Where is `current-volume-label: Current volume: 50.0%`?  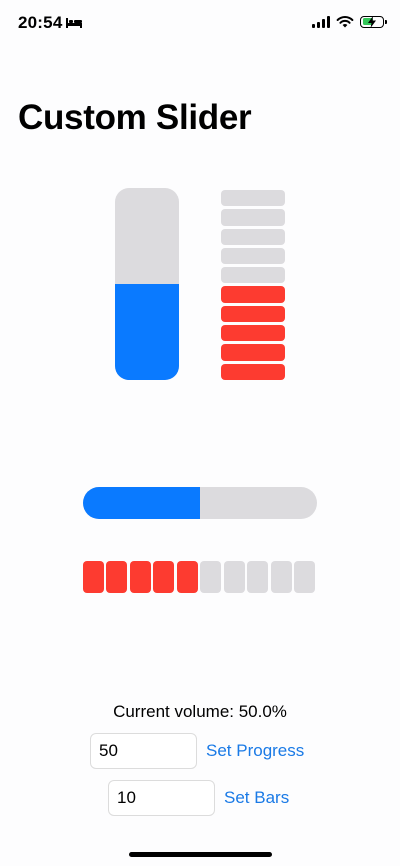
current-volume-label: Current volume: 50.0% is located at coordinates (200, 711).